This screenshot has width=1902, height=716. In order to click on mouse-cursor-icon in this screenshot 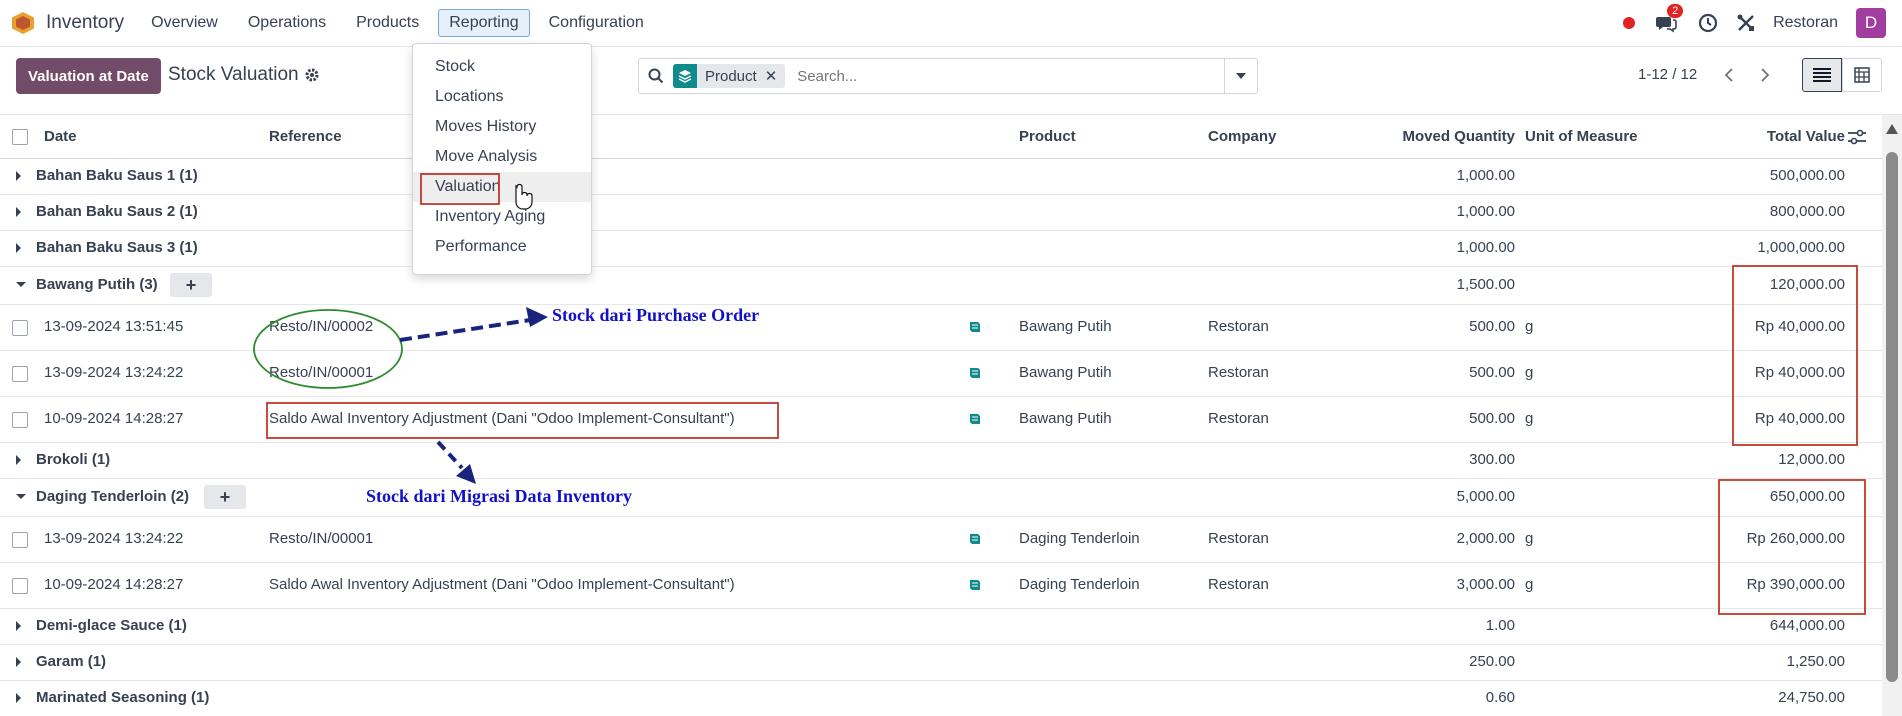, I will do `click(524, 196)`.